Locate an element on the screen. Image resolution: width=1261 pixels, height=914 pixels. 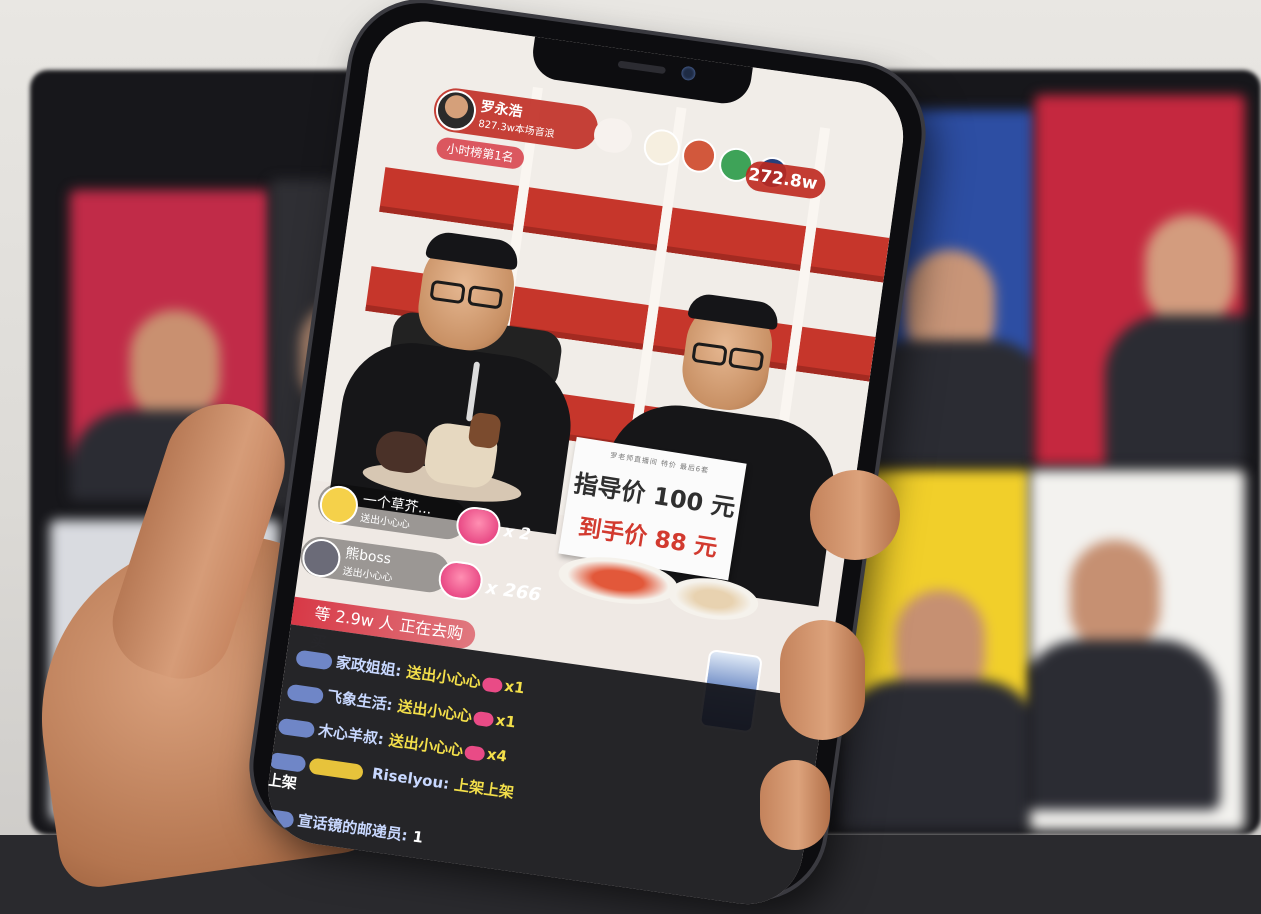
gift-notification: 熊boss 送出小心心 is located at coordinates (375, 564).